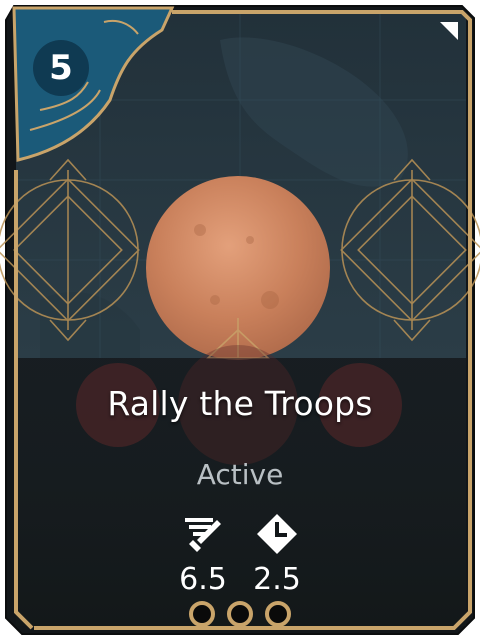 Image resolution: width=480 pixels, height=640 pixels. I want to click on card-type: Active, so click(240, 474).